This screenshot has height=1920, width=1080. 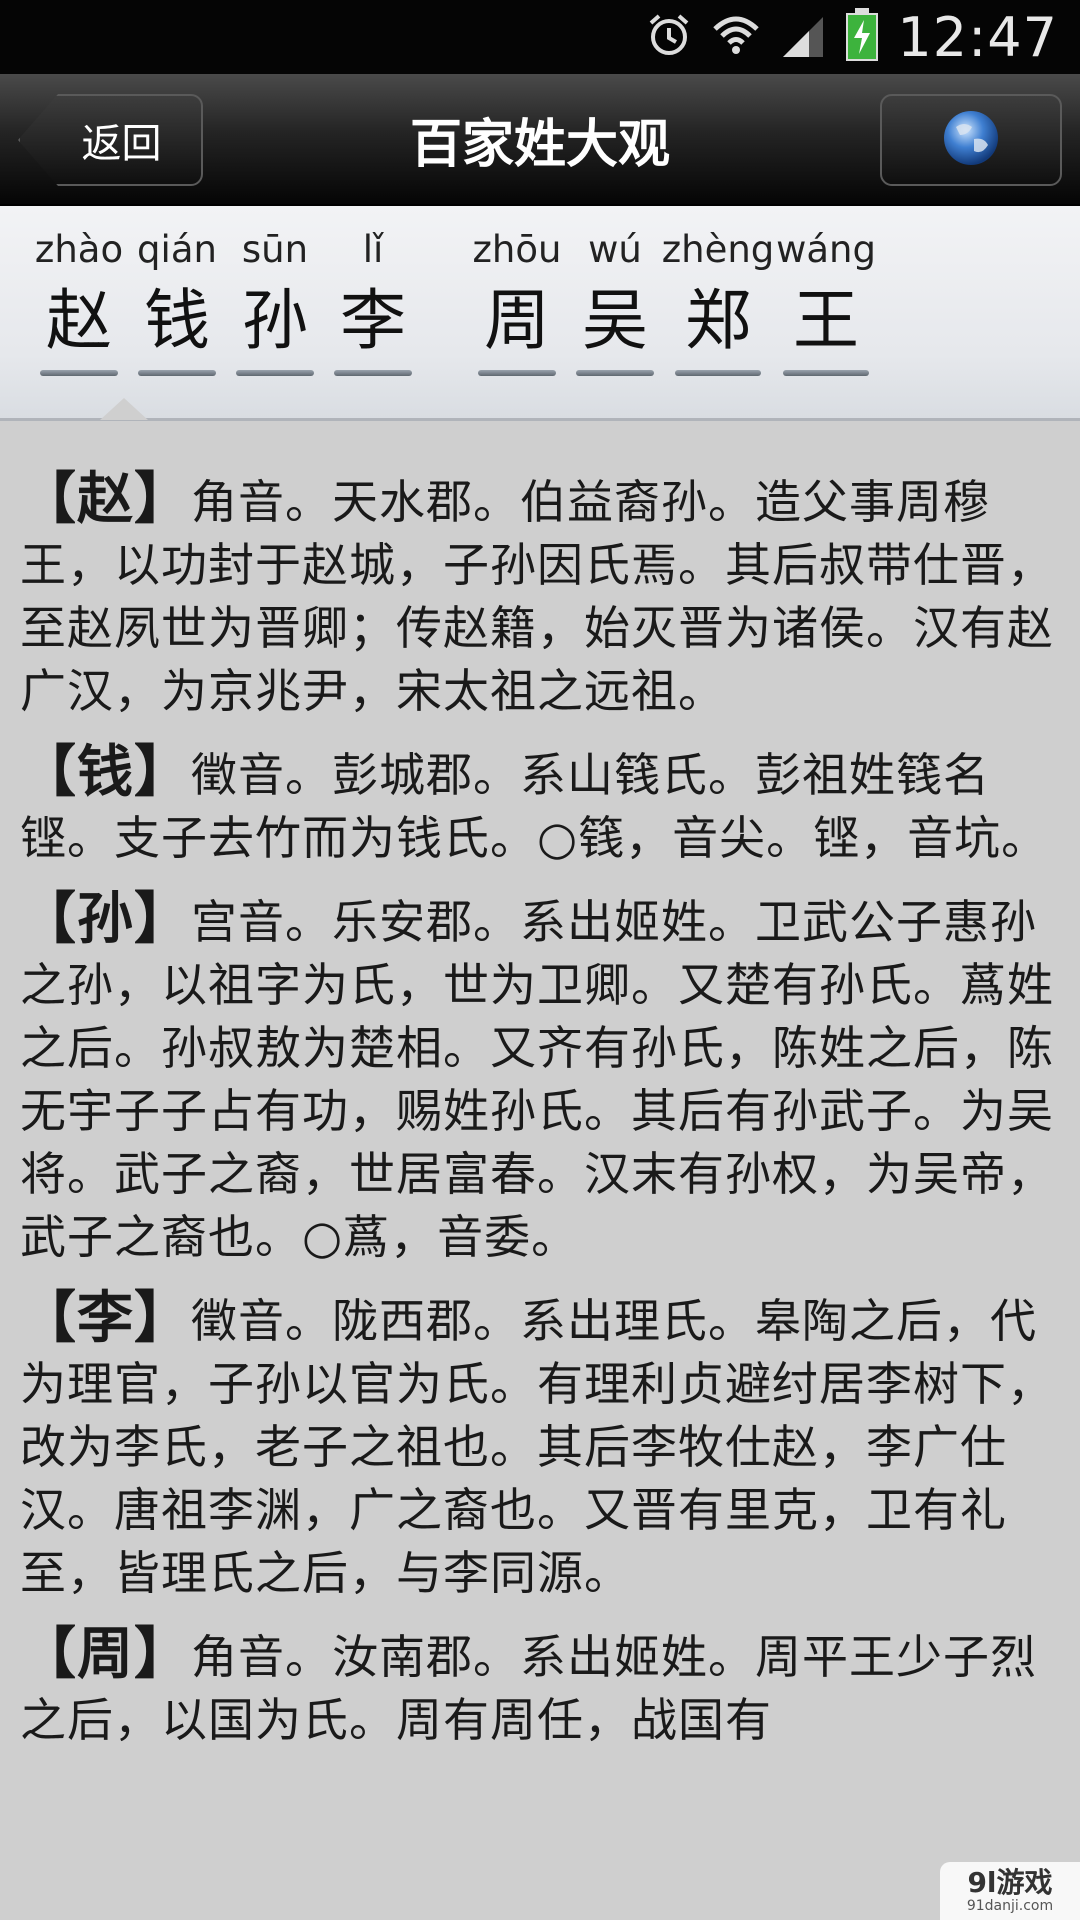 What do you see at coordinates (79, 320) in the screenshot?
I see `surname-char: 赵` at bounding box center [79, 320].